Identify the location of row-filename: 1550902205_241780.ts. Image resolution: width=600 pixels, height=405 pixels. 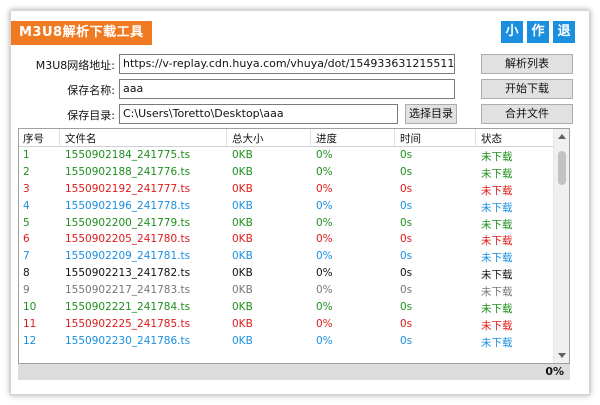
(128, 239).